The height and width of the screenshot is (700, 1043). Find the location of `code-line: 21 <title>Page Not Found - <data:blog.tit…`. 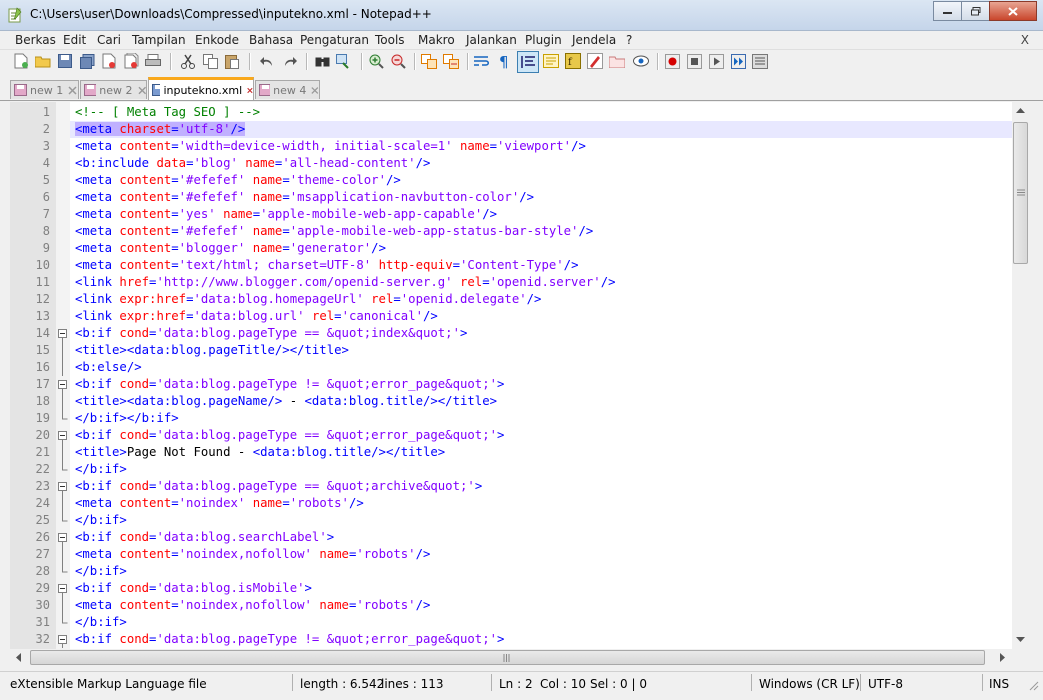

code-line: 21 <title>Page Not Found - <data:blog.tit… is located at coordinates (524, 452).